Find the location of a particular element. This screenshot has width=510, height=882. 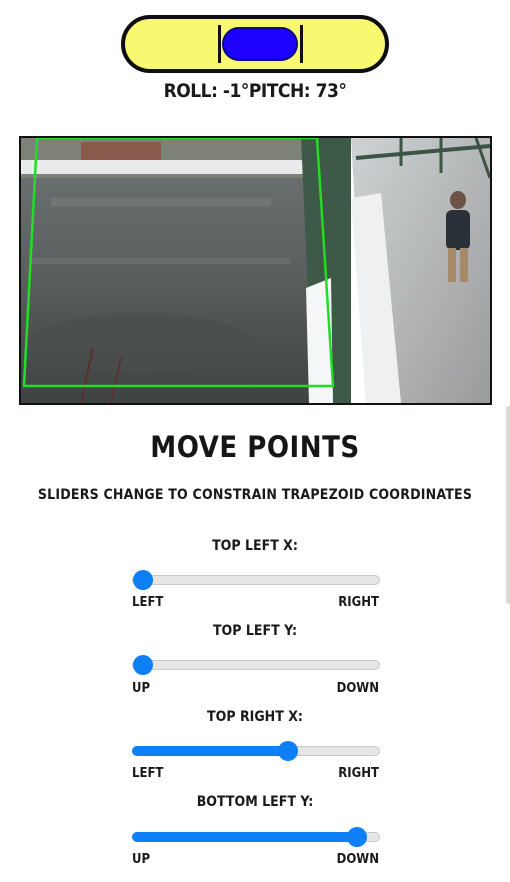

pitch-readout: PITCH: 73° is located at coordinates (297, 91).